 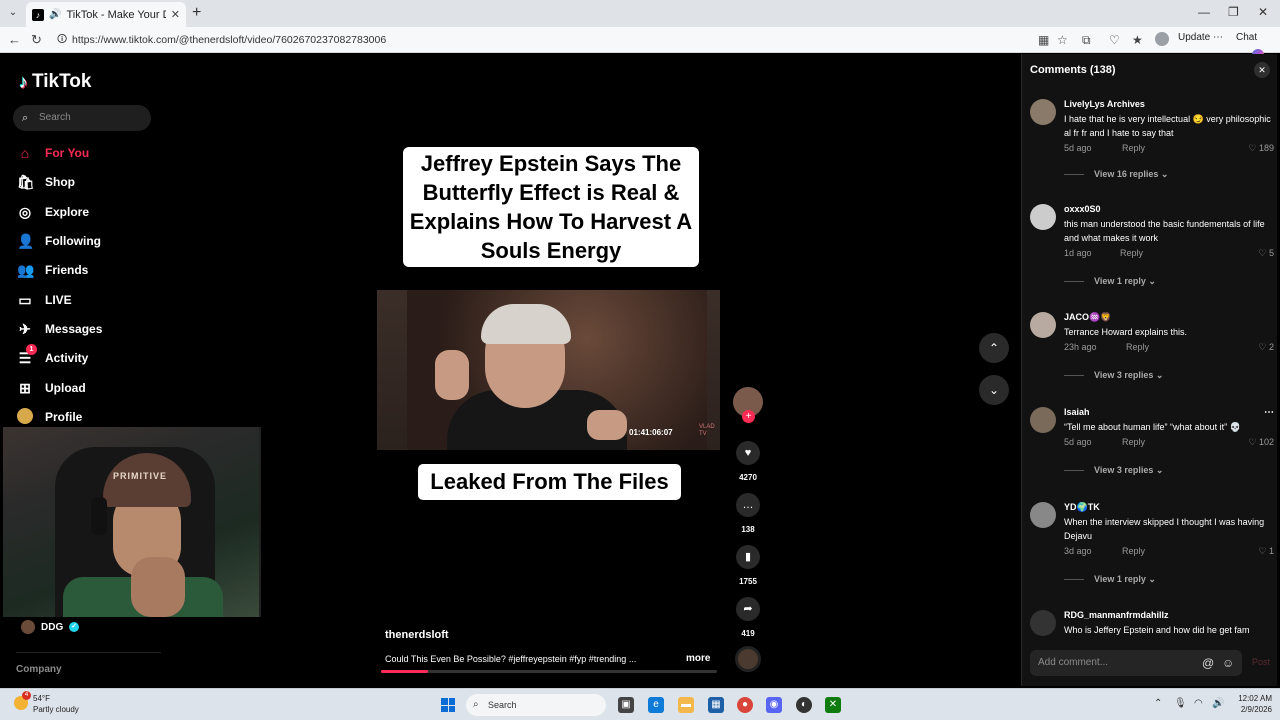 I want to click on next-video-button: ⌄, so click(x=994, y=390).